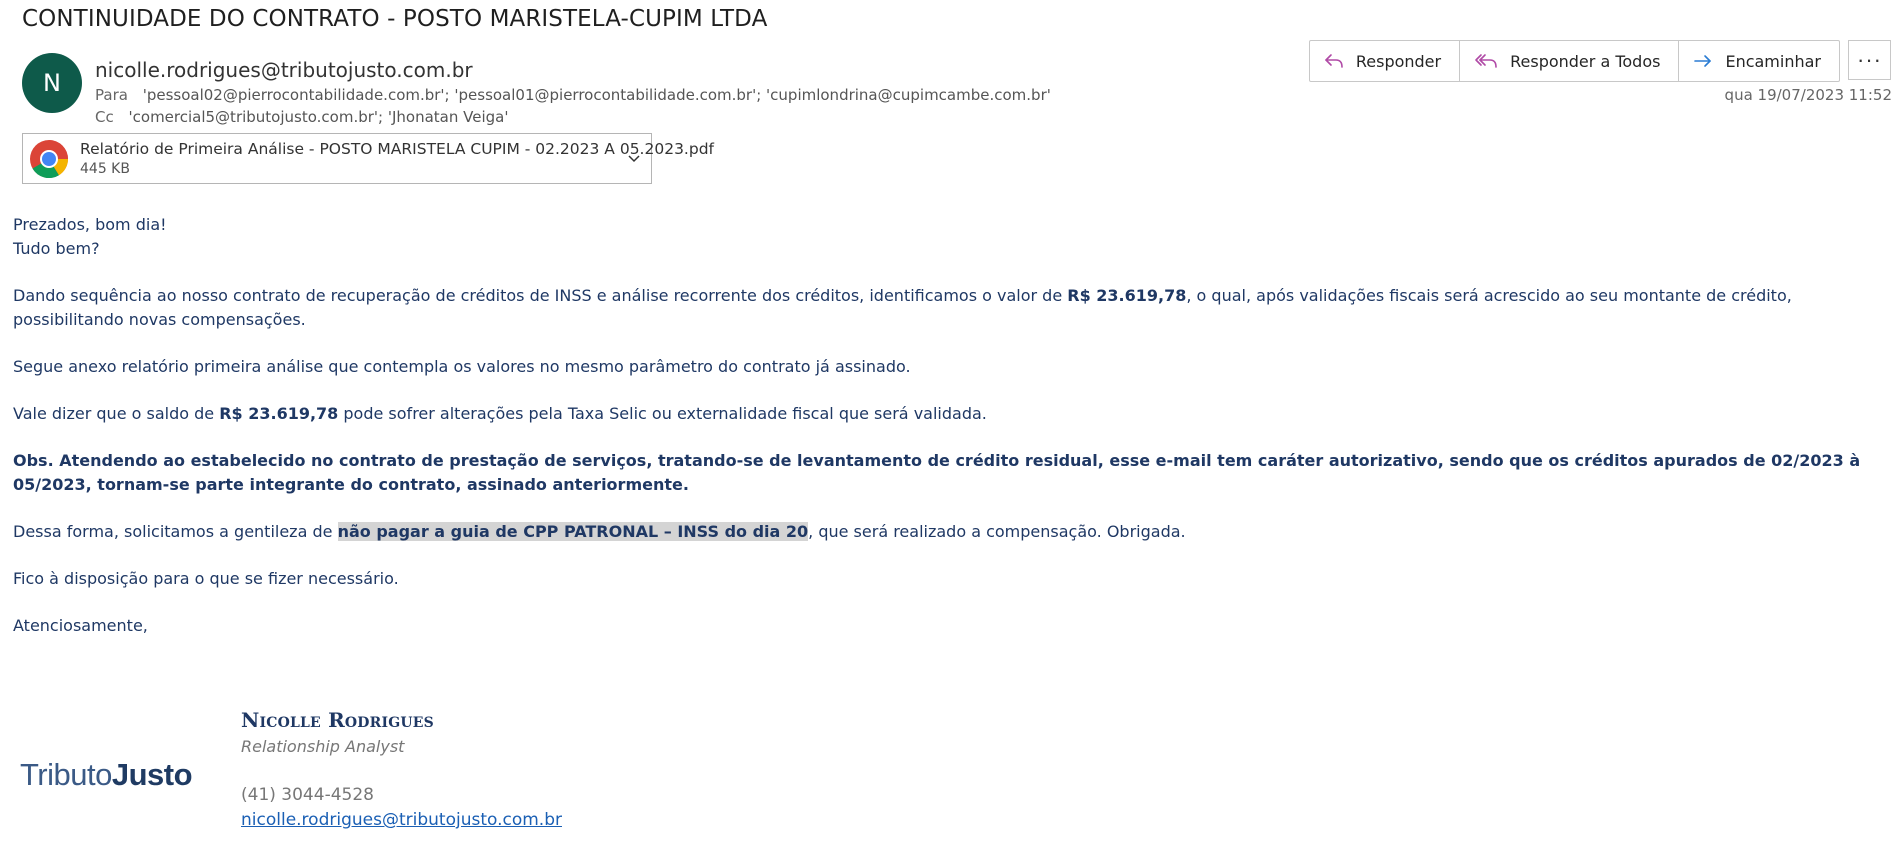 The image size is (1892, 843). I want to click on signature-title: Relationship Analyst, so click(323, 746).